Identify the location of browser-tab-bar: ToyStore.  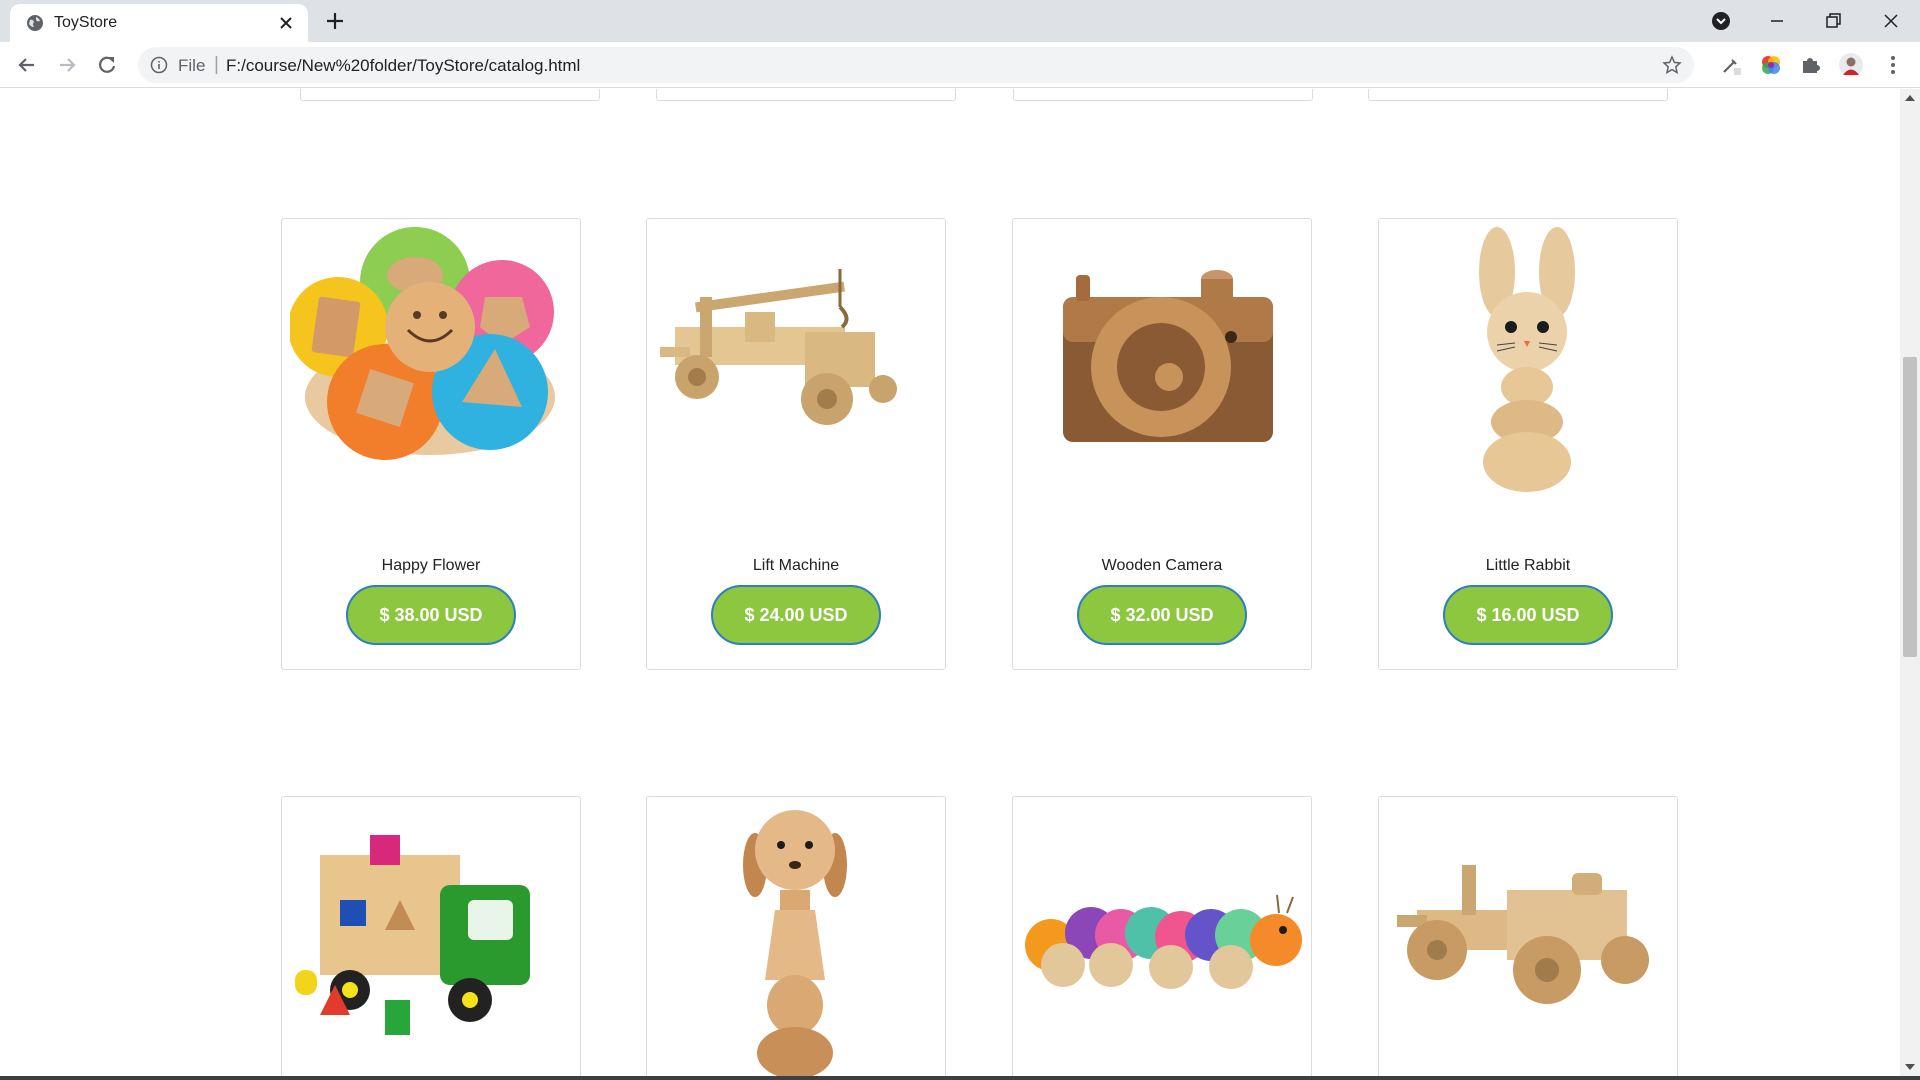
(960, 21).